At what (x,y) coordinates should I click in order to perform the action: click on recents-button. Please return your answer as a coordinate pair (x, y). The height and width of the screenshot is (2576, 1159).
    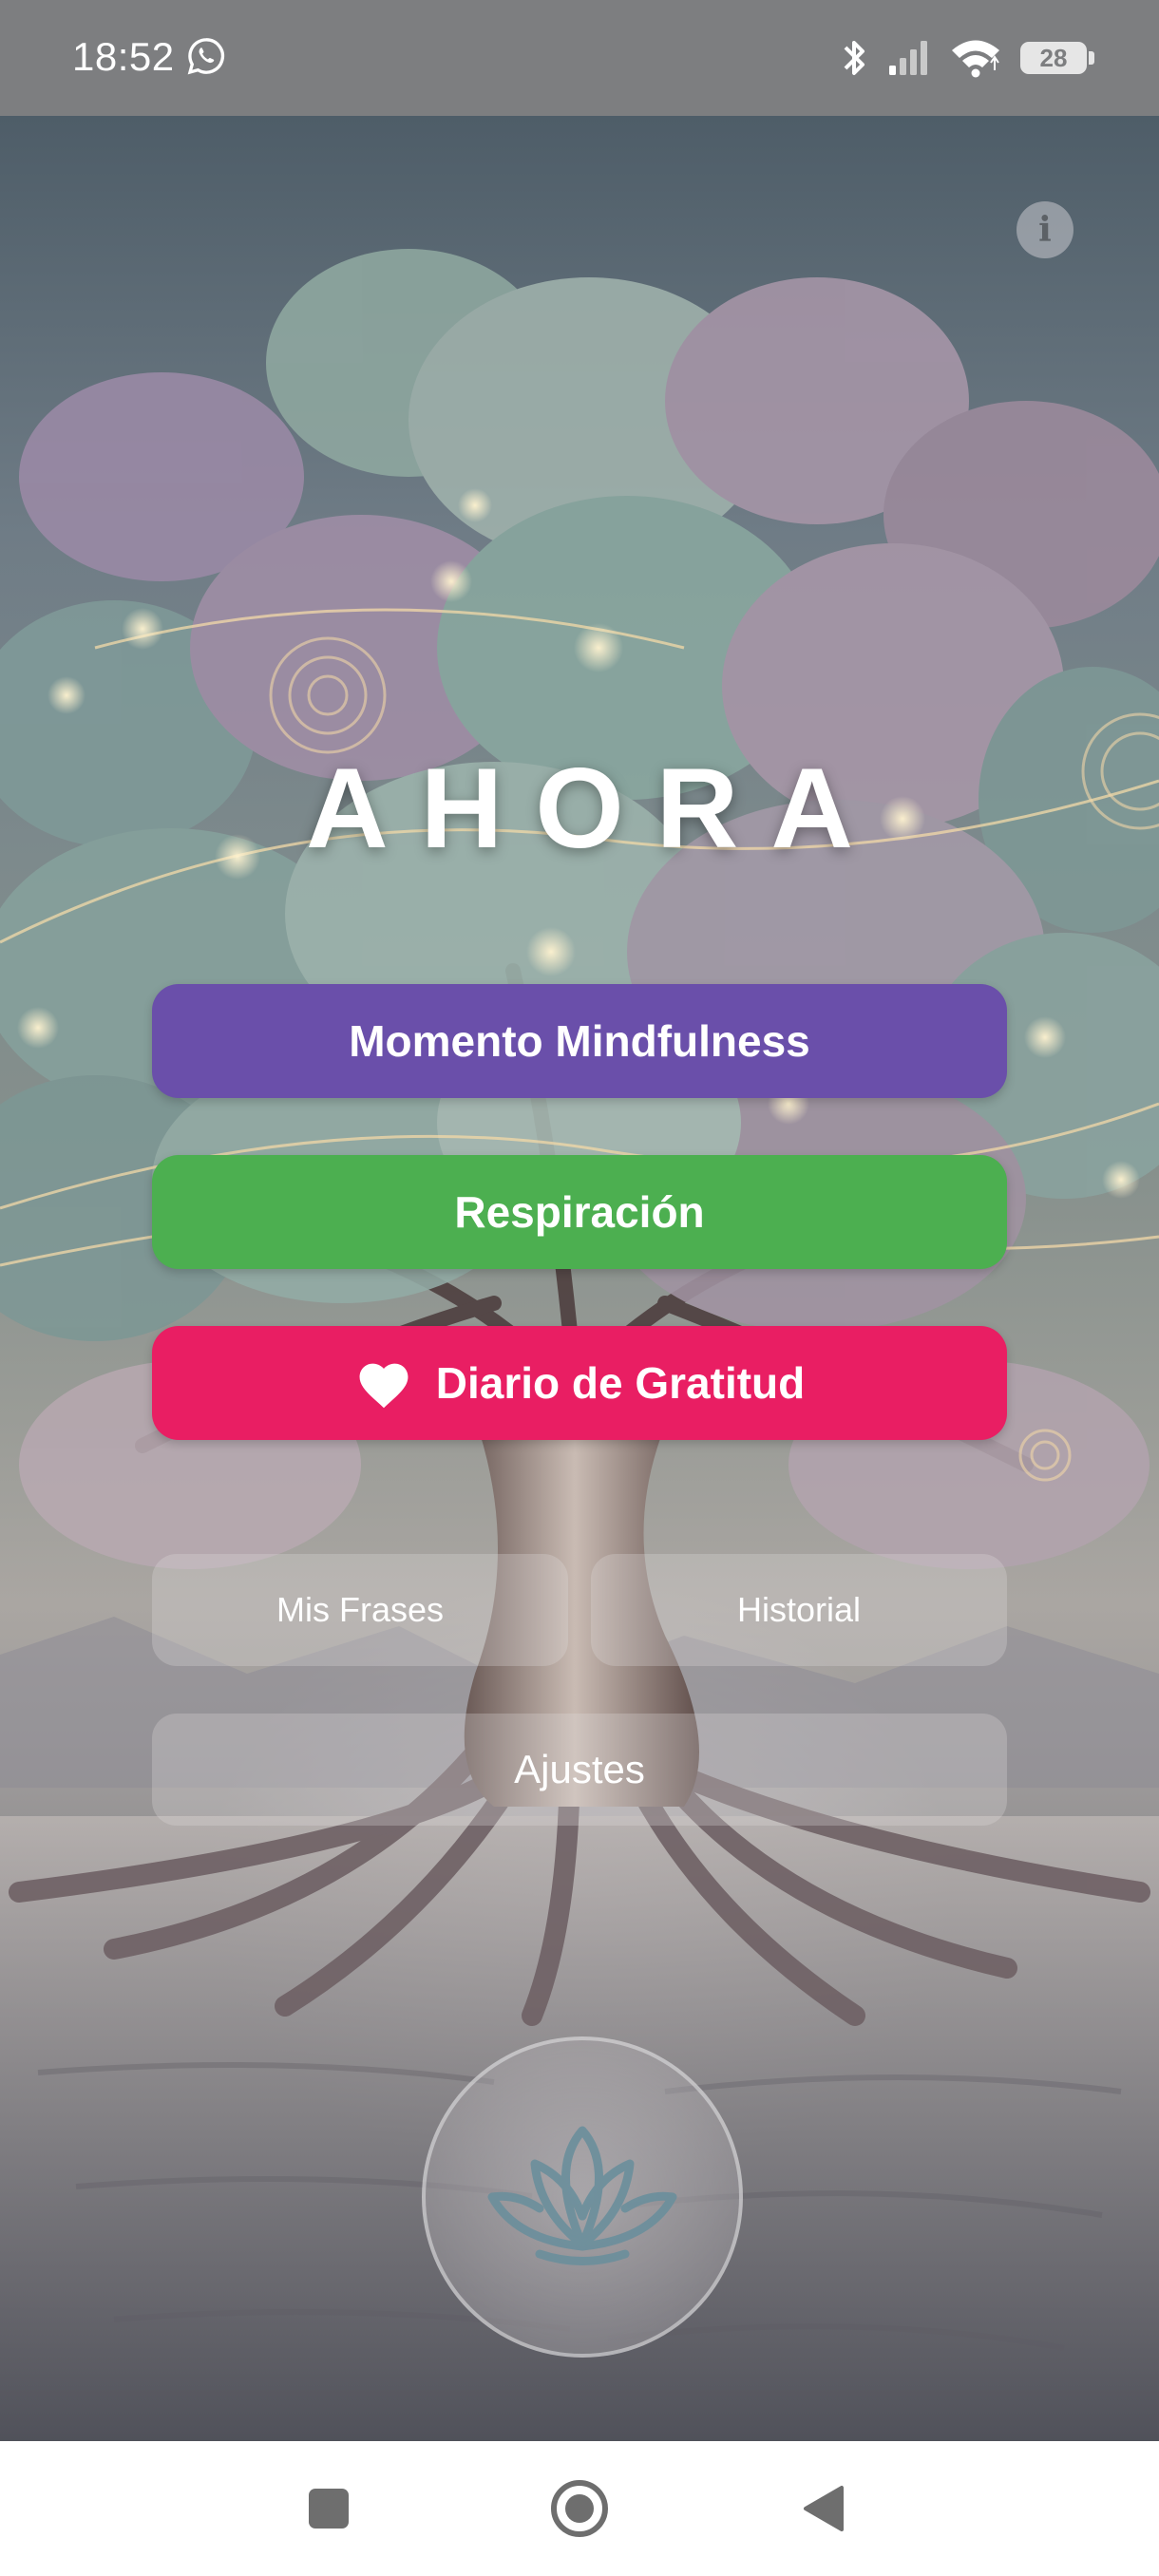
    Looking at the image, I should click on (328, 2508).